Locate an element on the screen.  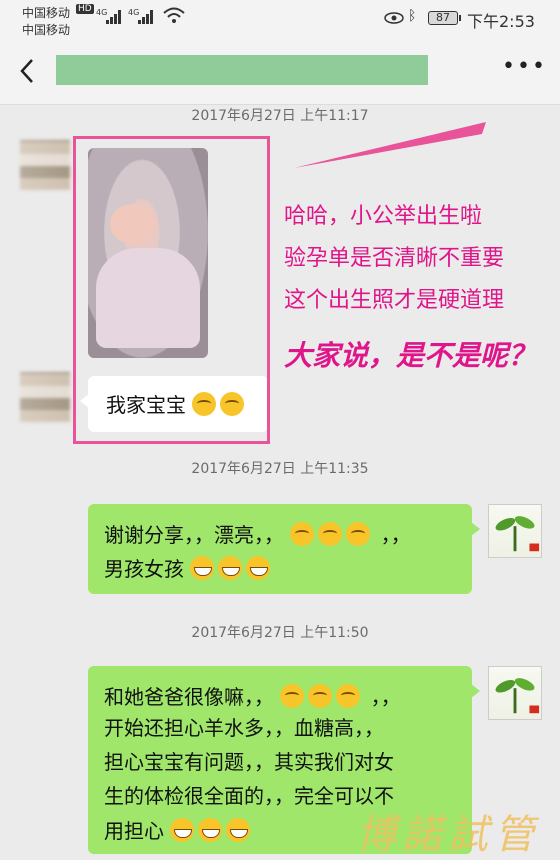
signal-1-icon is located at coordinates (114, 17).